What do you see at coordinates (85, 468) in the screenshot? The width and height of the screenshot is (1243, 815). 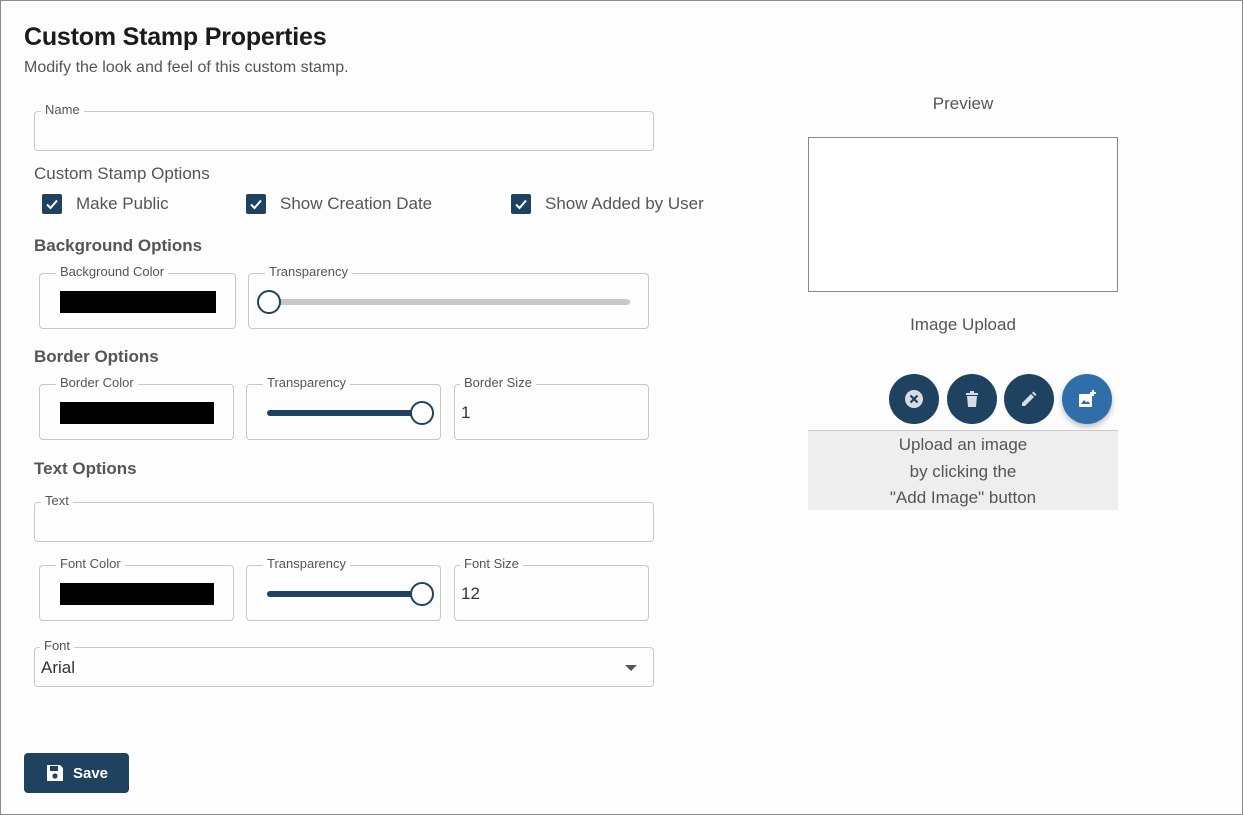 I see `text-options-heading: Text Options` at bounding box center [85, 468].